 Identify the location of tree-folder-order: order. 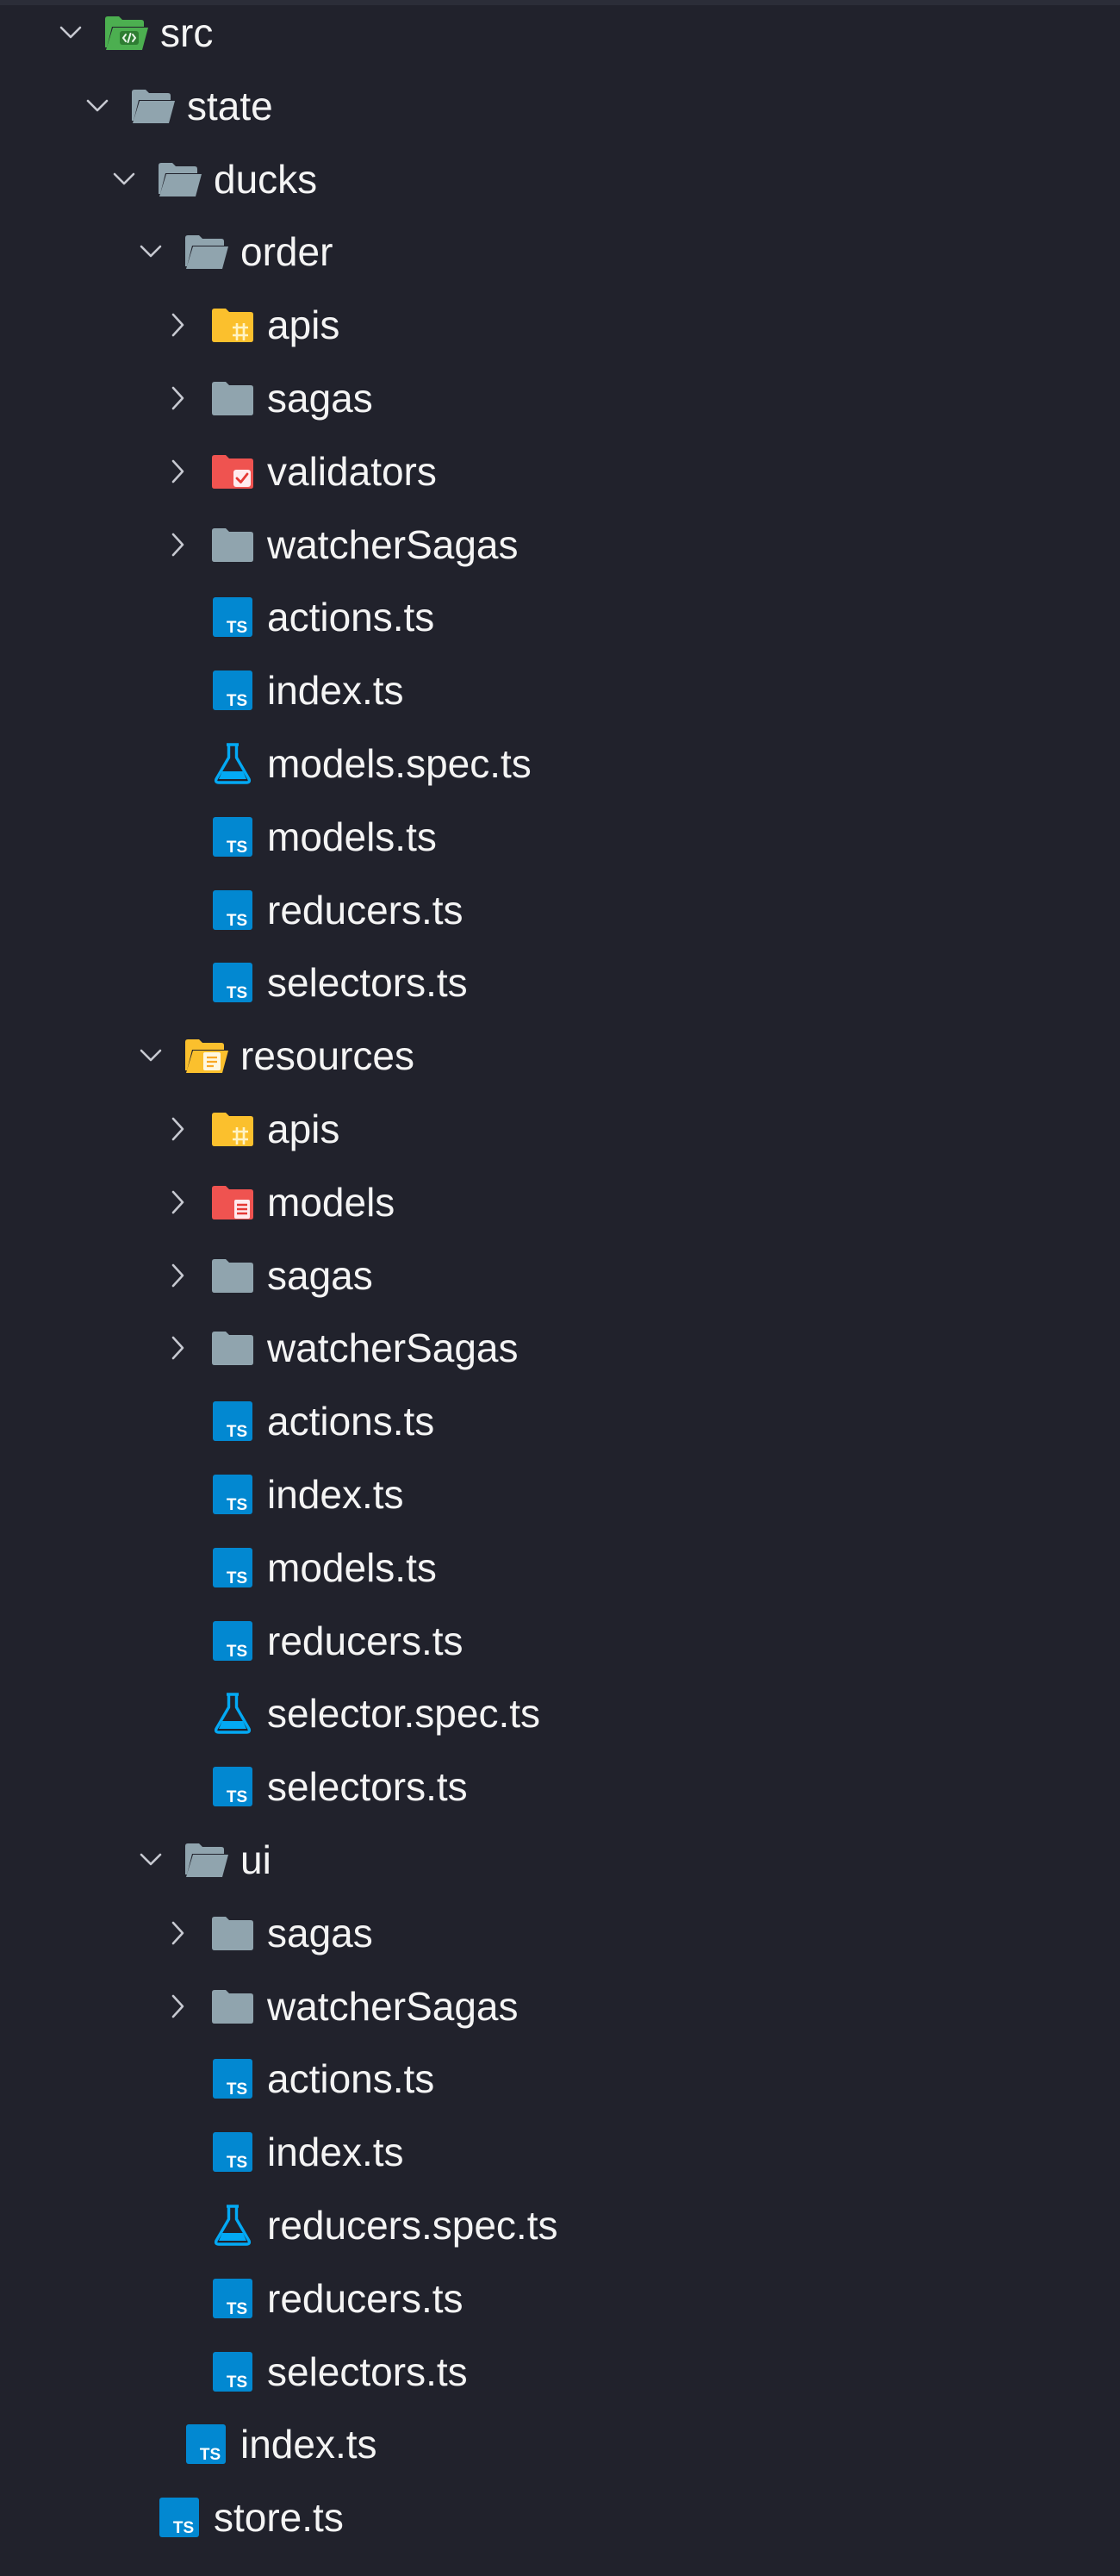
(560, 251).